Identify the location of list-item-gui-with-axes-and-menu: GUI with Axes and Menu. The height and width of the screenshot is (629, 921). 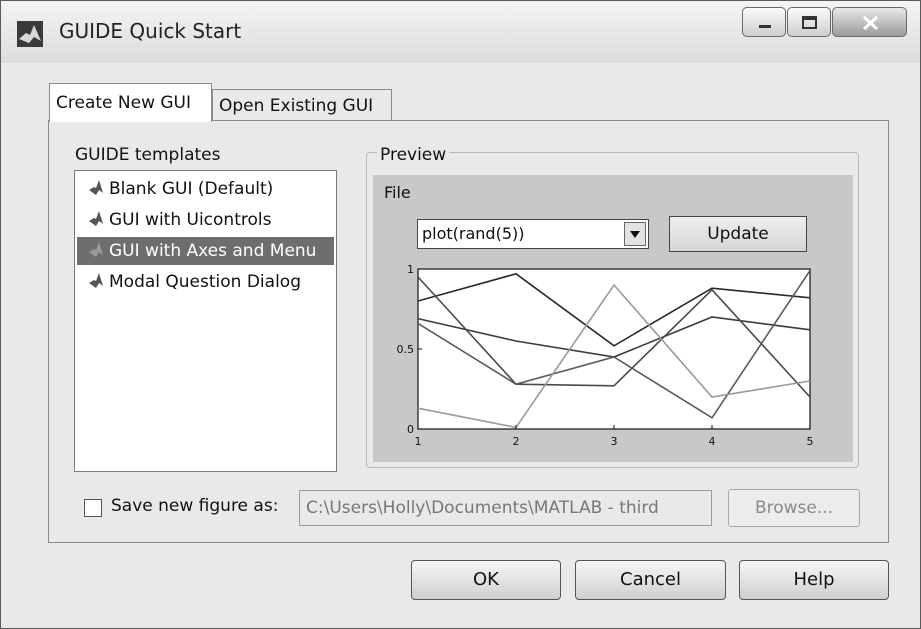
(205, 251).